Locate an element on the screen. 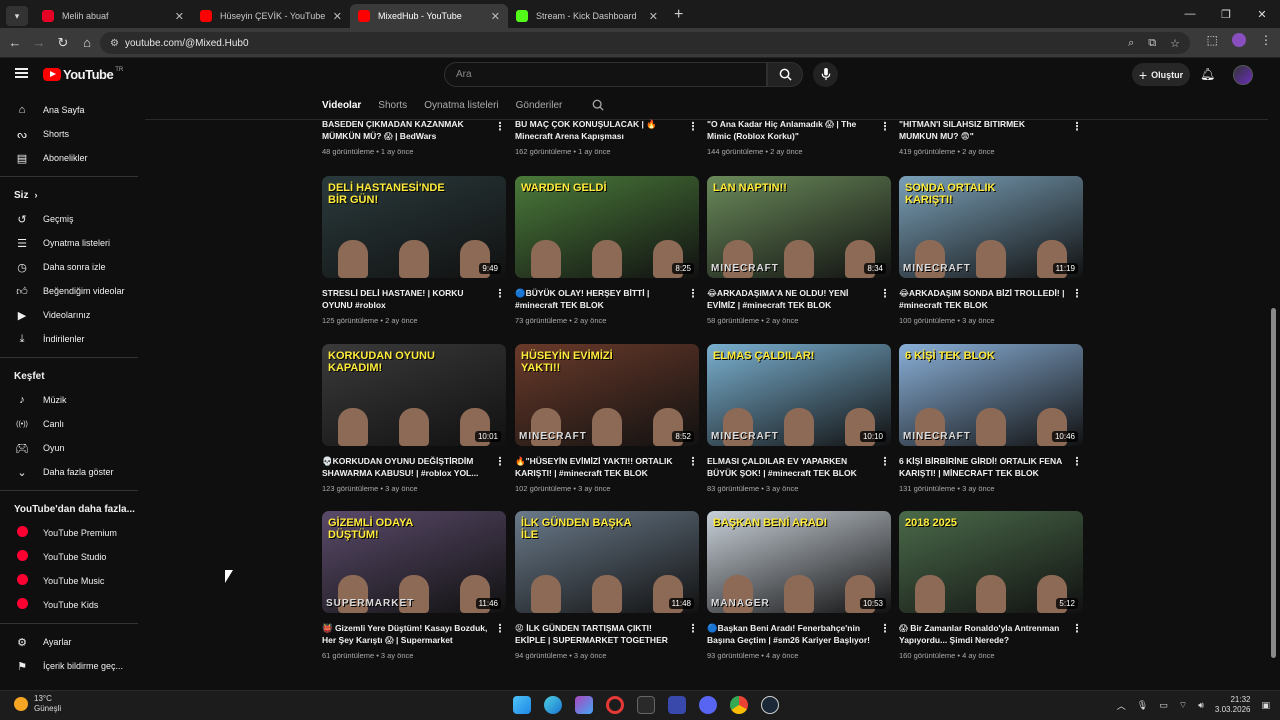  install-icon: ⧉ is located at coordinates (1152, 43).